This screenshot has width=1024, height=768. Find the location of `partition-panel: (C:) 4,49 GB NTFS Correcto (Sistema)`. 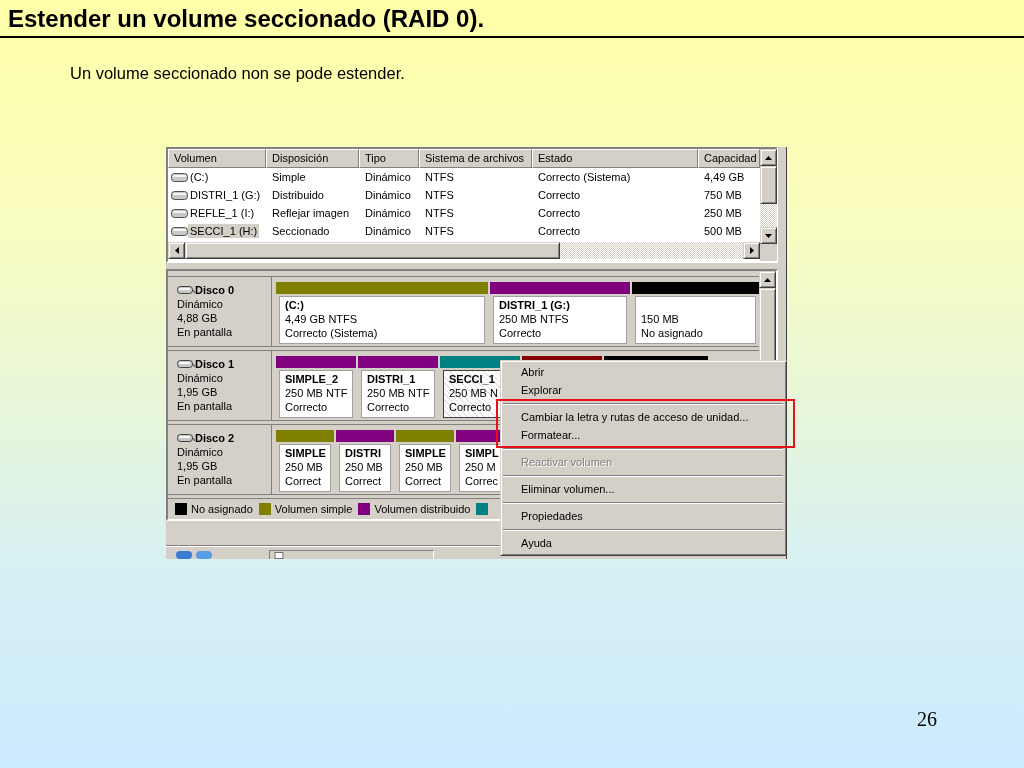

partition-panel: (C:) 4,49 GB NTFS Correcto (Sistema) is located at coordinates (382, 320).